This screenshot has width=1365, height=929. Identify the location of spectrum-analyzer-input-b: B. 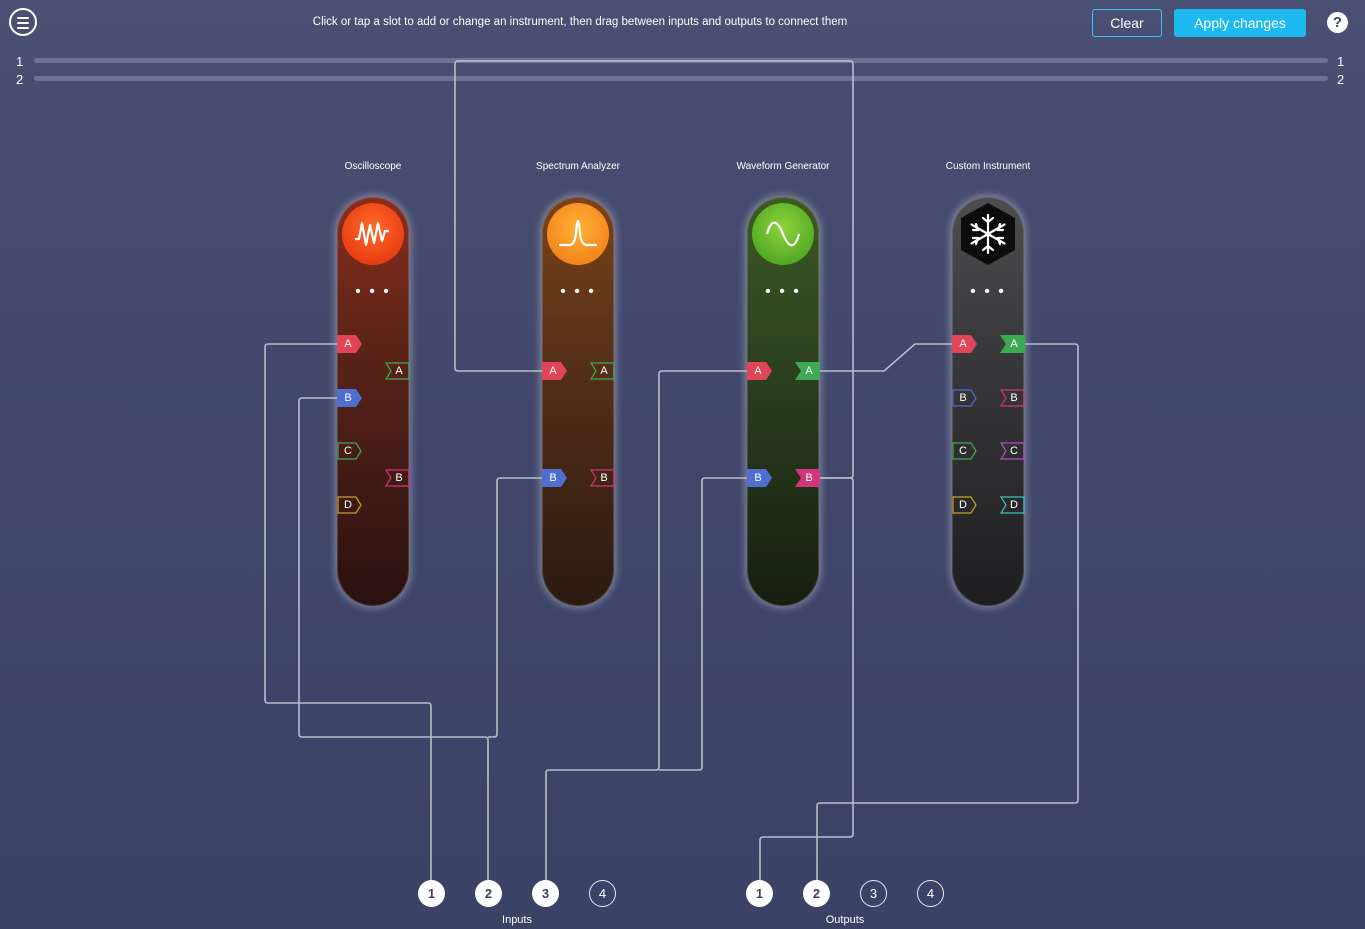
(555, 478).